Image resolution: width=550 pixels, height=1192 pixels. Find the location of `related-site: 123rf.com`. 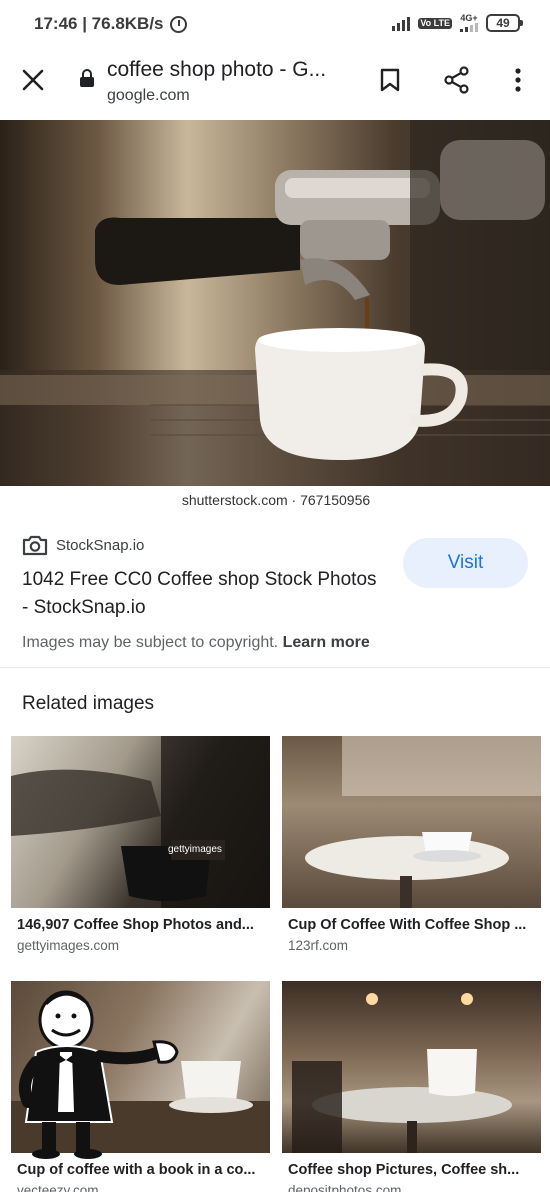

related-site: 123rf.com is located at coordinates (318, 945).